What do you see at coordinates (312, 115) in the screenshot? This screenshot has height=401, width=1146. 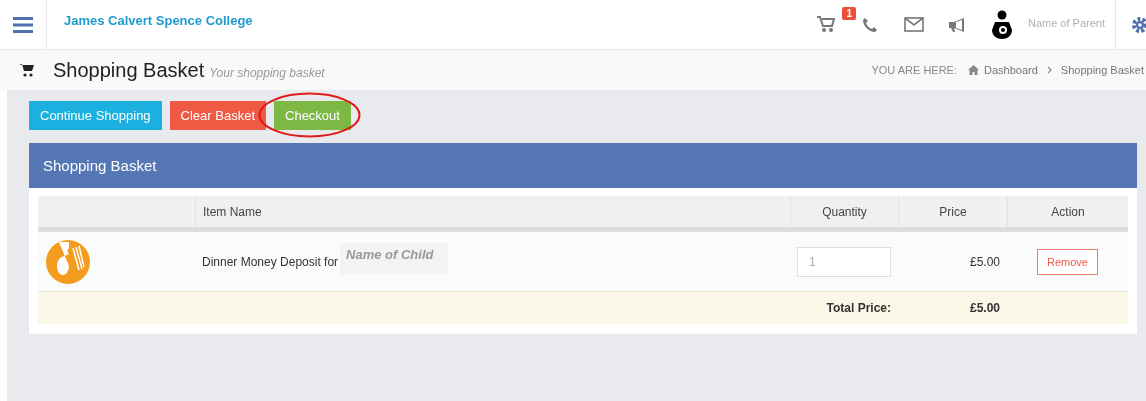 I see `action-button: Checkout` at bounding box center [312, 115].